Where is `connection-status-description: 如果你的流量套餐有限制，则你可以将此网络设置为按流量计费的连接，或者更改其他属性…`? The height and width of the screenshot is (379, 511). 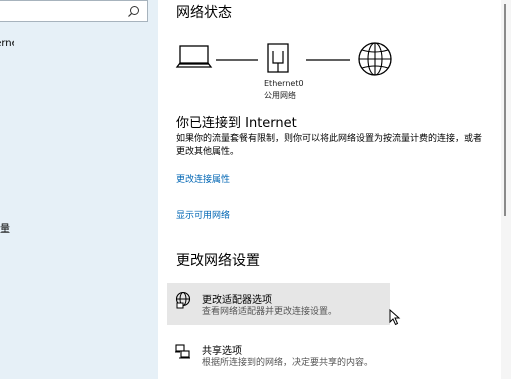 connection-status-description: 如果你的流量套餐有限制，则你可以将此网络设置为按流量计费的连接，或者更改其他属性… is located at coordinates (329, 145).